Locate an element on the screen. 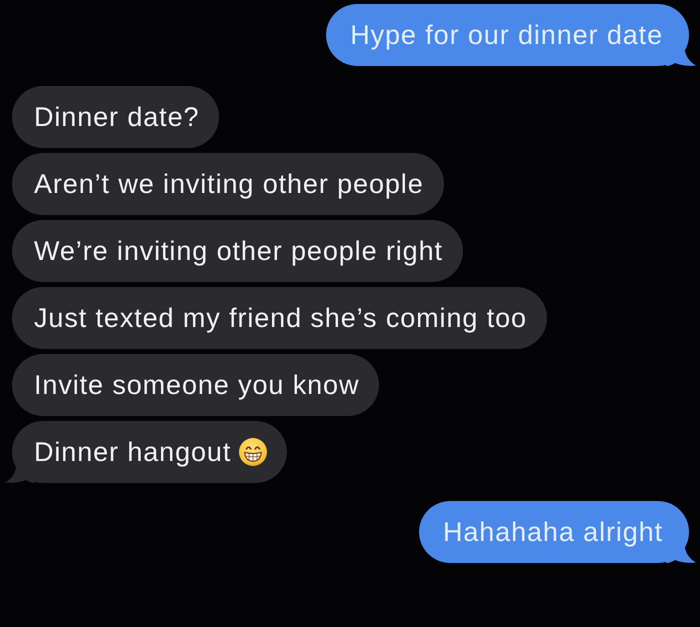 The image size is (700, 627). message-text: Just texted my friend she’s coming too is located at coordinates (280, 318).